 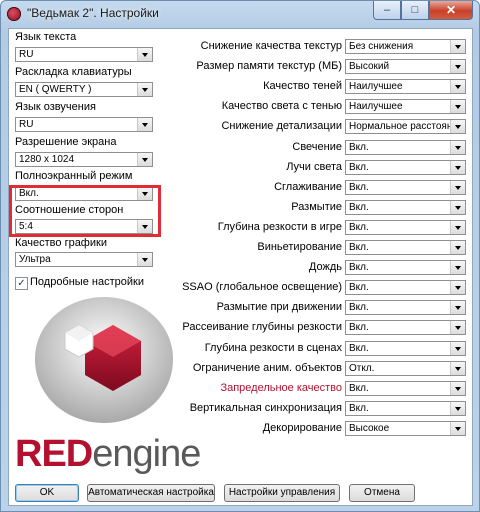 I want to click on setting-label: Глубина резкости в сценах, so click(x=273, y=348).